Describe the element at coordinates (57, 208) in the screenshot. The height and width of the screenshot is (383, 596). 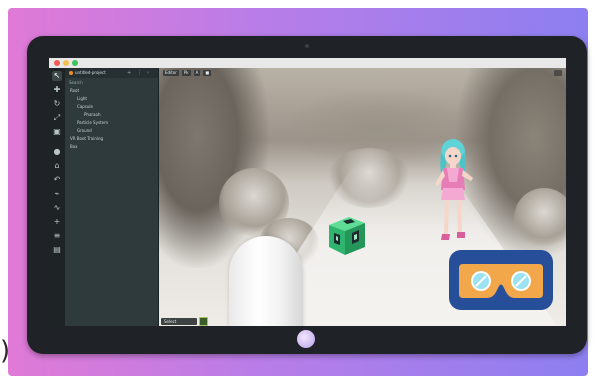
I see `curve-icon: ∿` at that location.